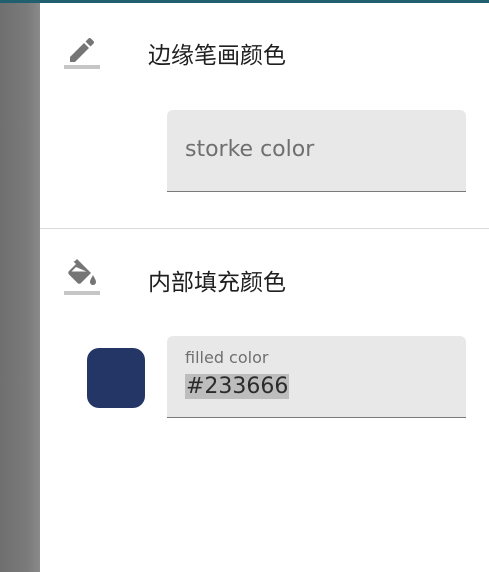  Describe the element at coordinates (316, 377) in the screenshot. I see `fill-color-field: filled color #233666` at that location.